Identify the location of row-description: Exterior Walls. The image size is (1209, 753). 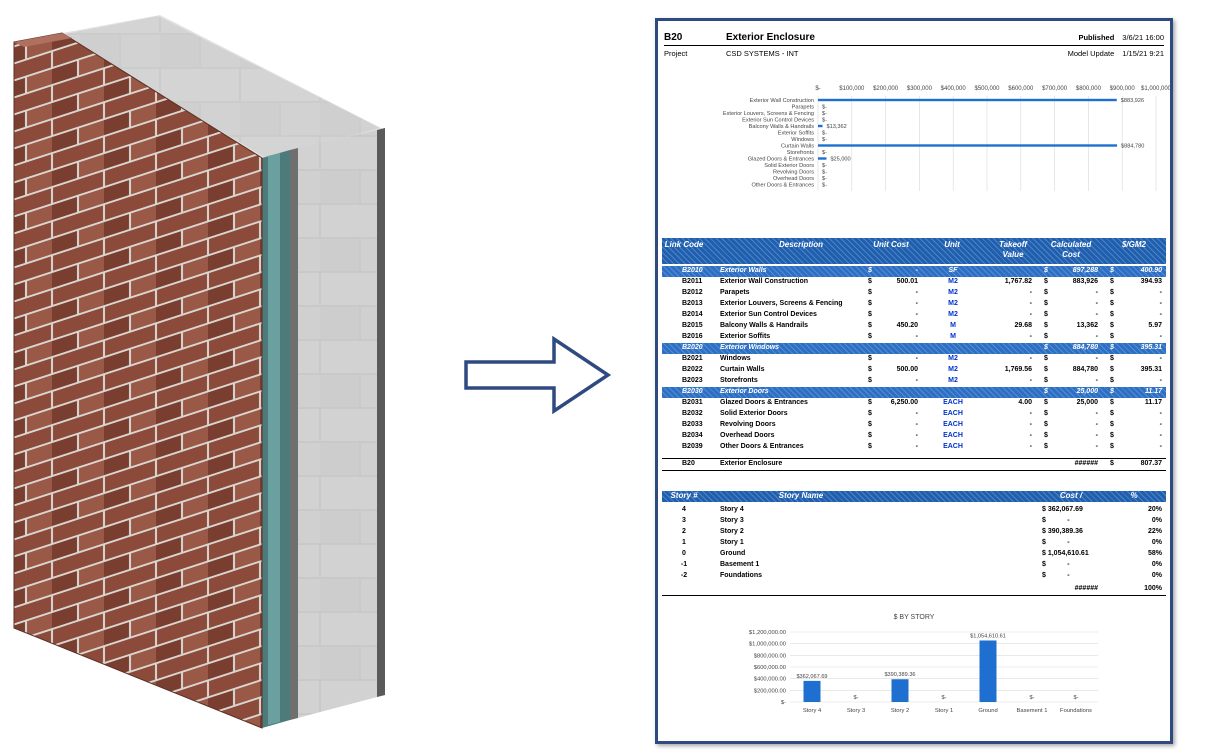
(743, 270).